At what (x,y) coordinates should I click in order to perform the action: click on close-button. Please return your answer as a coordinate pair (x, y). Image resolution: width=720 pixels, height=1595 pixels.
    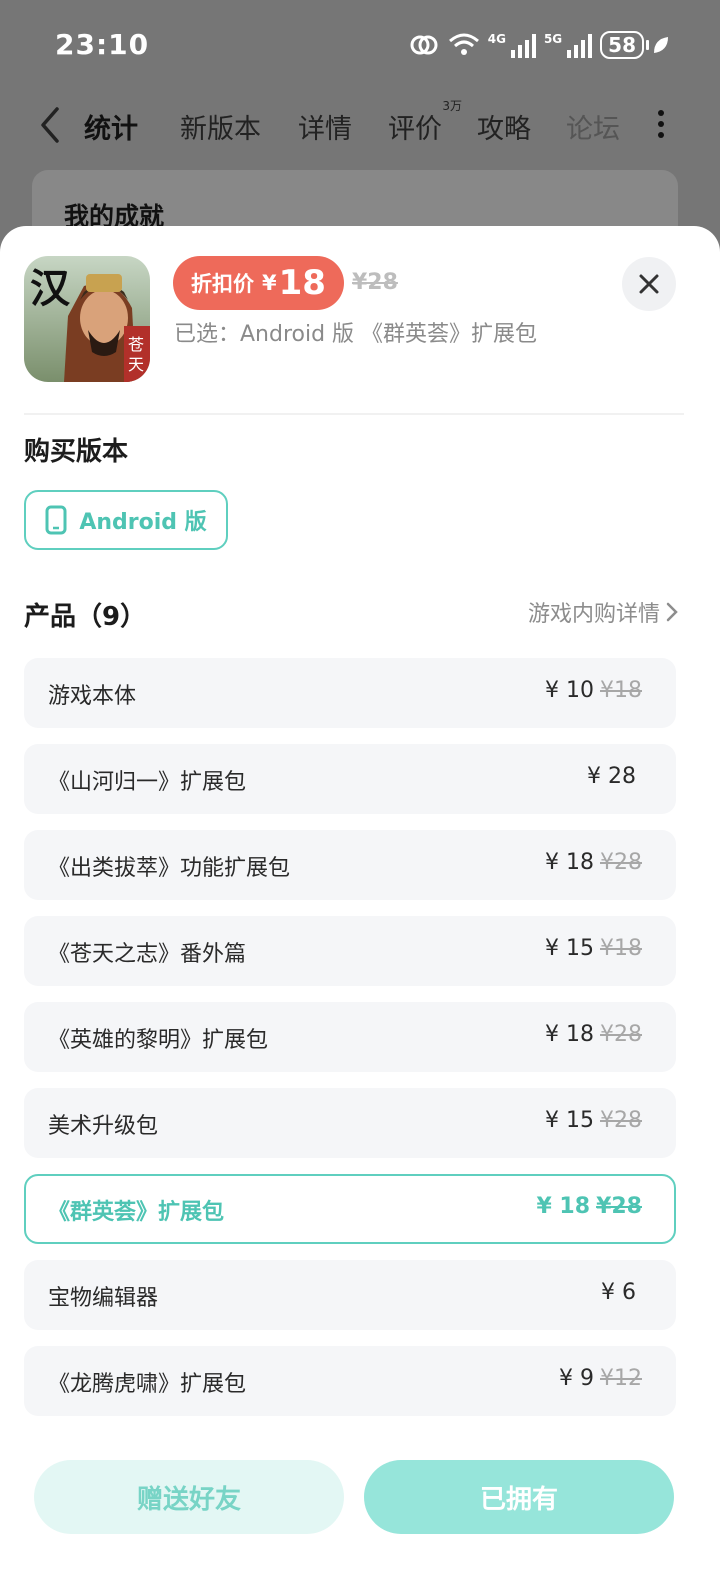
    Looking at the image, I should click on (649, 284).